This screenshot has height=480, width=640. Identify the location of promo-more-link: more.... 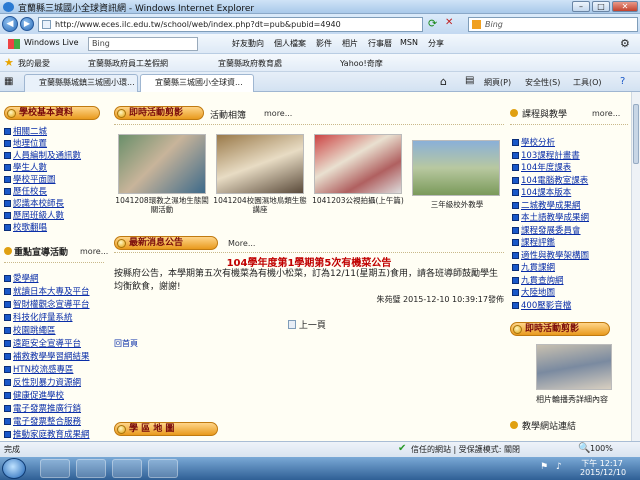
(94, 251).